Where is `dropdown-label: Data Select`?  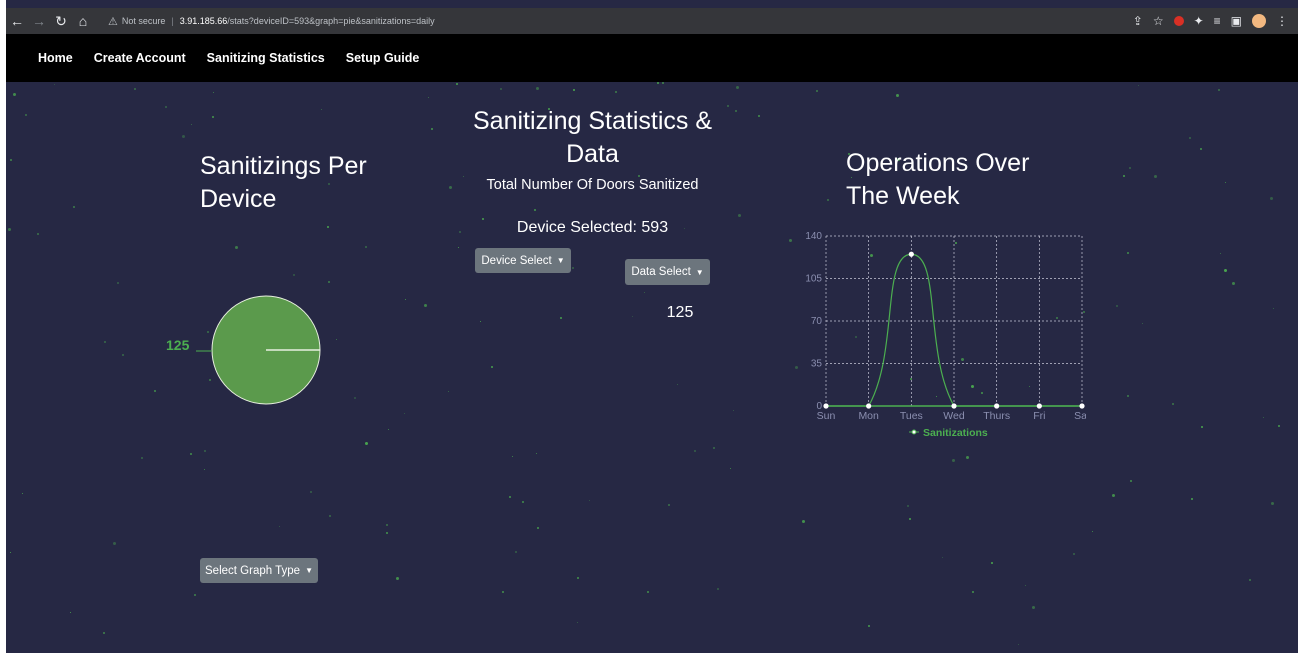
dropdown-label: Data Select is located at coordinates (661, 272).